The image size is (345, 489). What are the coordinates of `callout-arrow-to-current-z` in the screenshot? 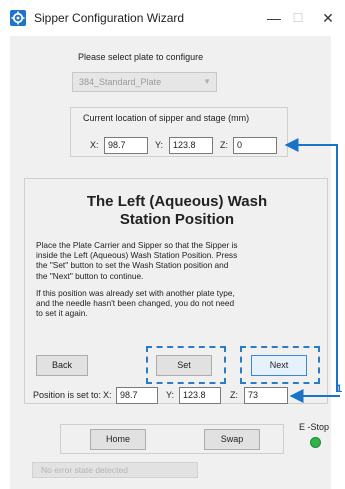 It's located at (311, 265).